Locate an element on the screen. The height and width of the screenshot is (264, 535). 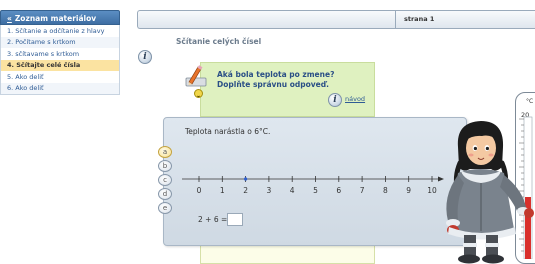
sidebar-item-4: 4. Sčítajte celé čísla is located at coordinates (60, 65).